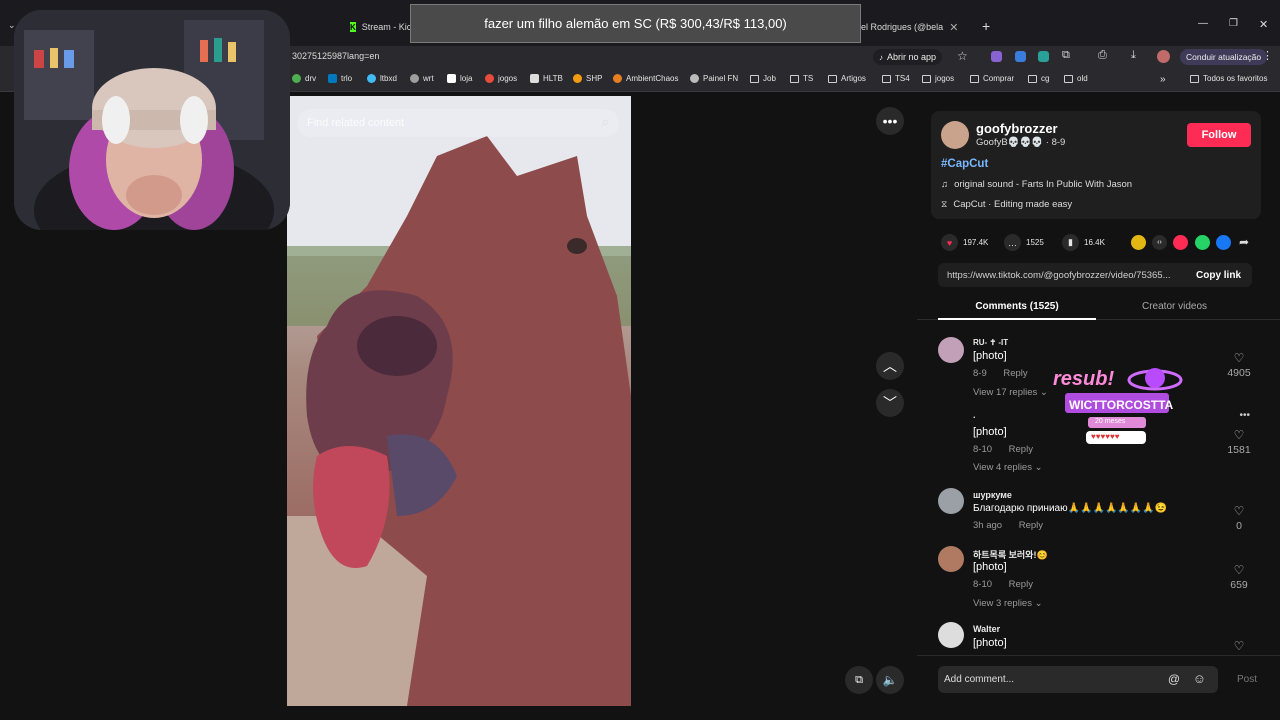 The image size is (1280, 720). What do you see at coordinates (1024, 242) in the screenshot?
I see `comment-stat: … 1525` at bounding box center [1024, 242].